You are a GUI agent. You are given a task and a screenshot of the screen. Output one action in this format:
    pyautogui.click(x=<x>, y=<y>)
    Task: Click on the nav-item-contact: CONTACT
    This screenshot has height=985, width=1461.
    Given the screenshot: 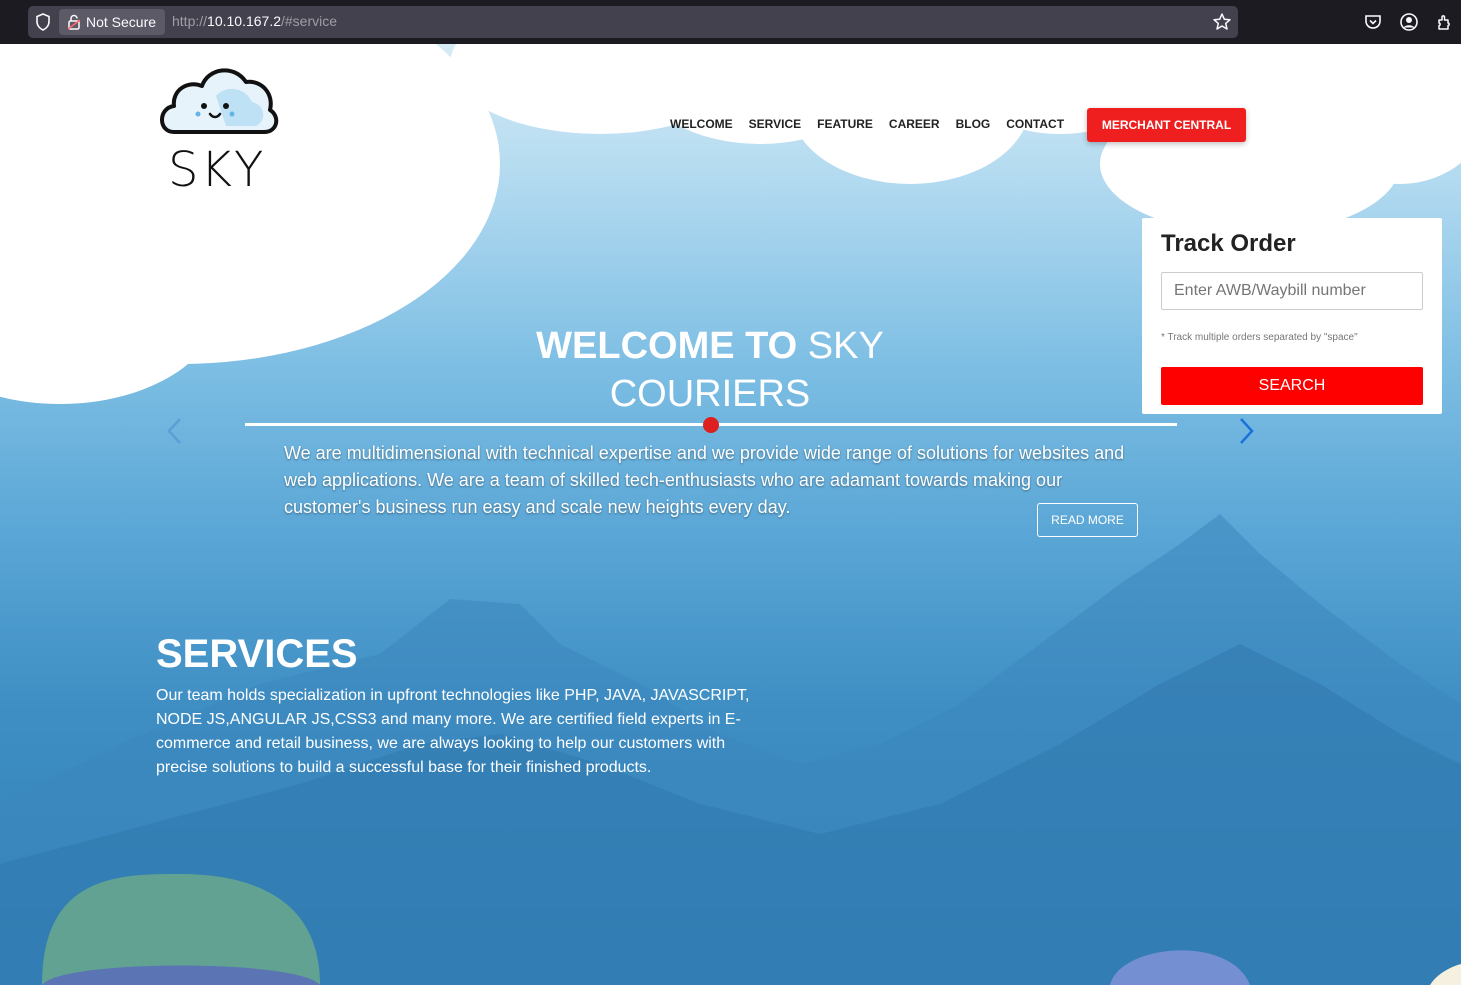 What is the action you would take?
    pyautogui.click(x=1035, y=124)
    